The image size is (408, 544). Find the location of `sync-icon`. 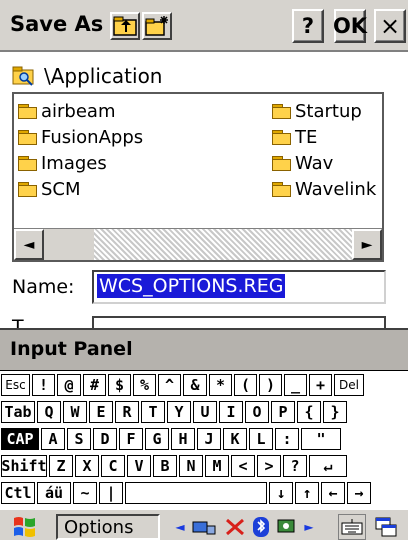

sync-icon is located at coordinates (287, 527).